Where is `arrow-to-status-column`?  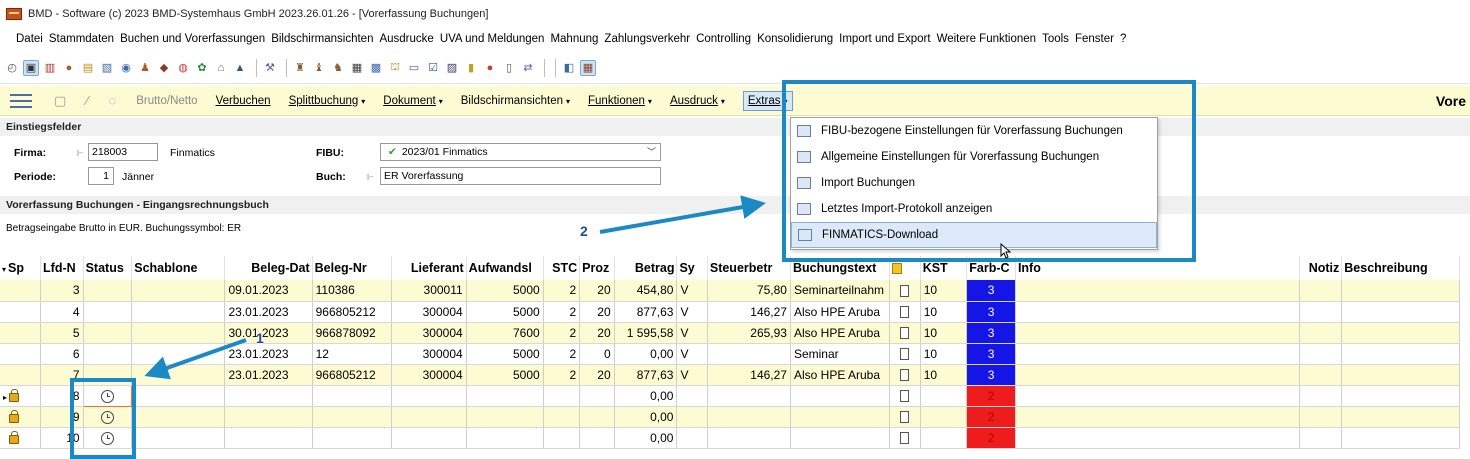
arrow-to-status-column is located at coordinates (195, 359).